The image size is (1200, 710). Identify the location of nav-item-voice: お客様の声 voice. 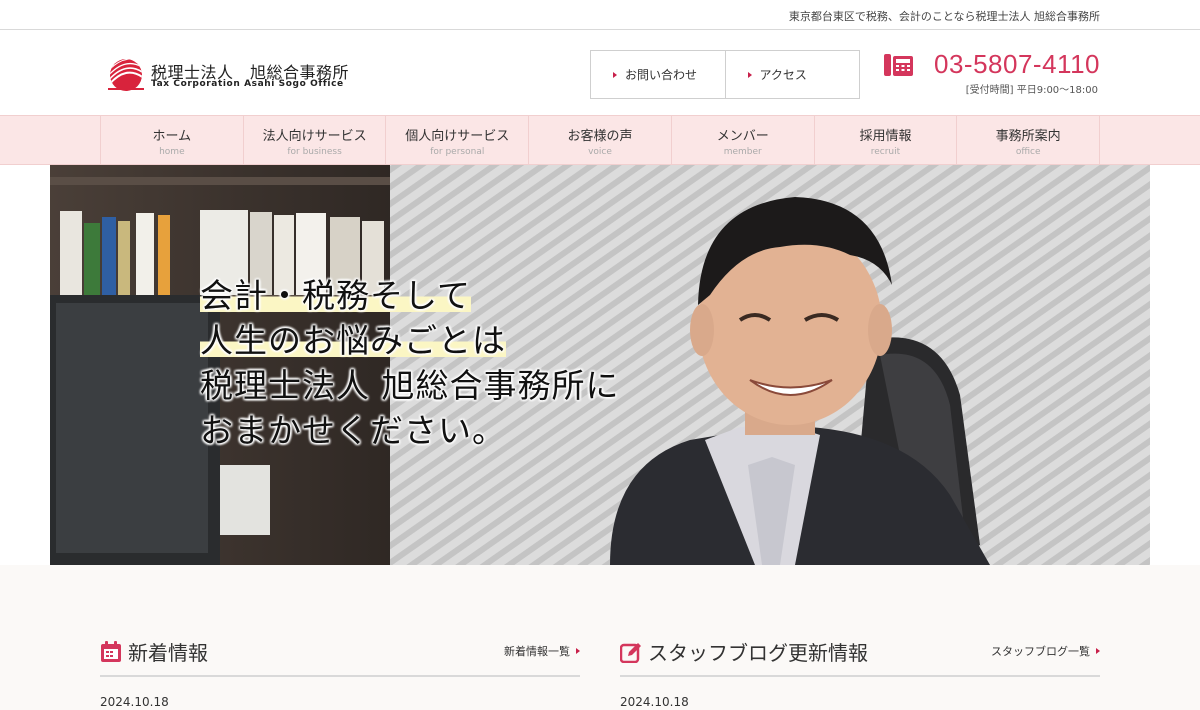
(600, 140).